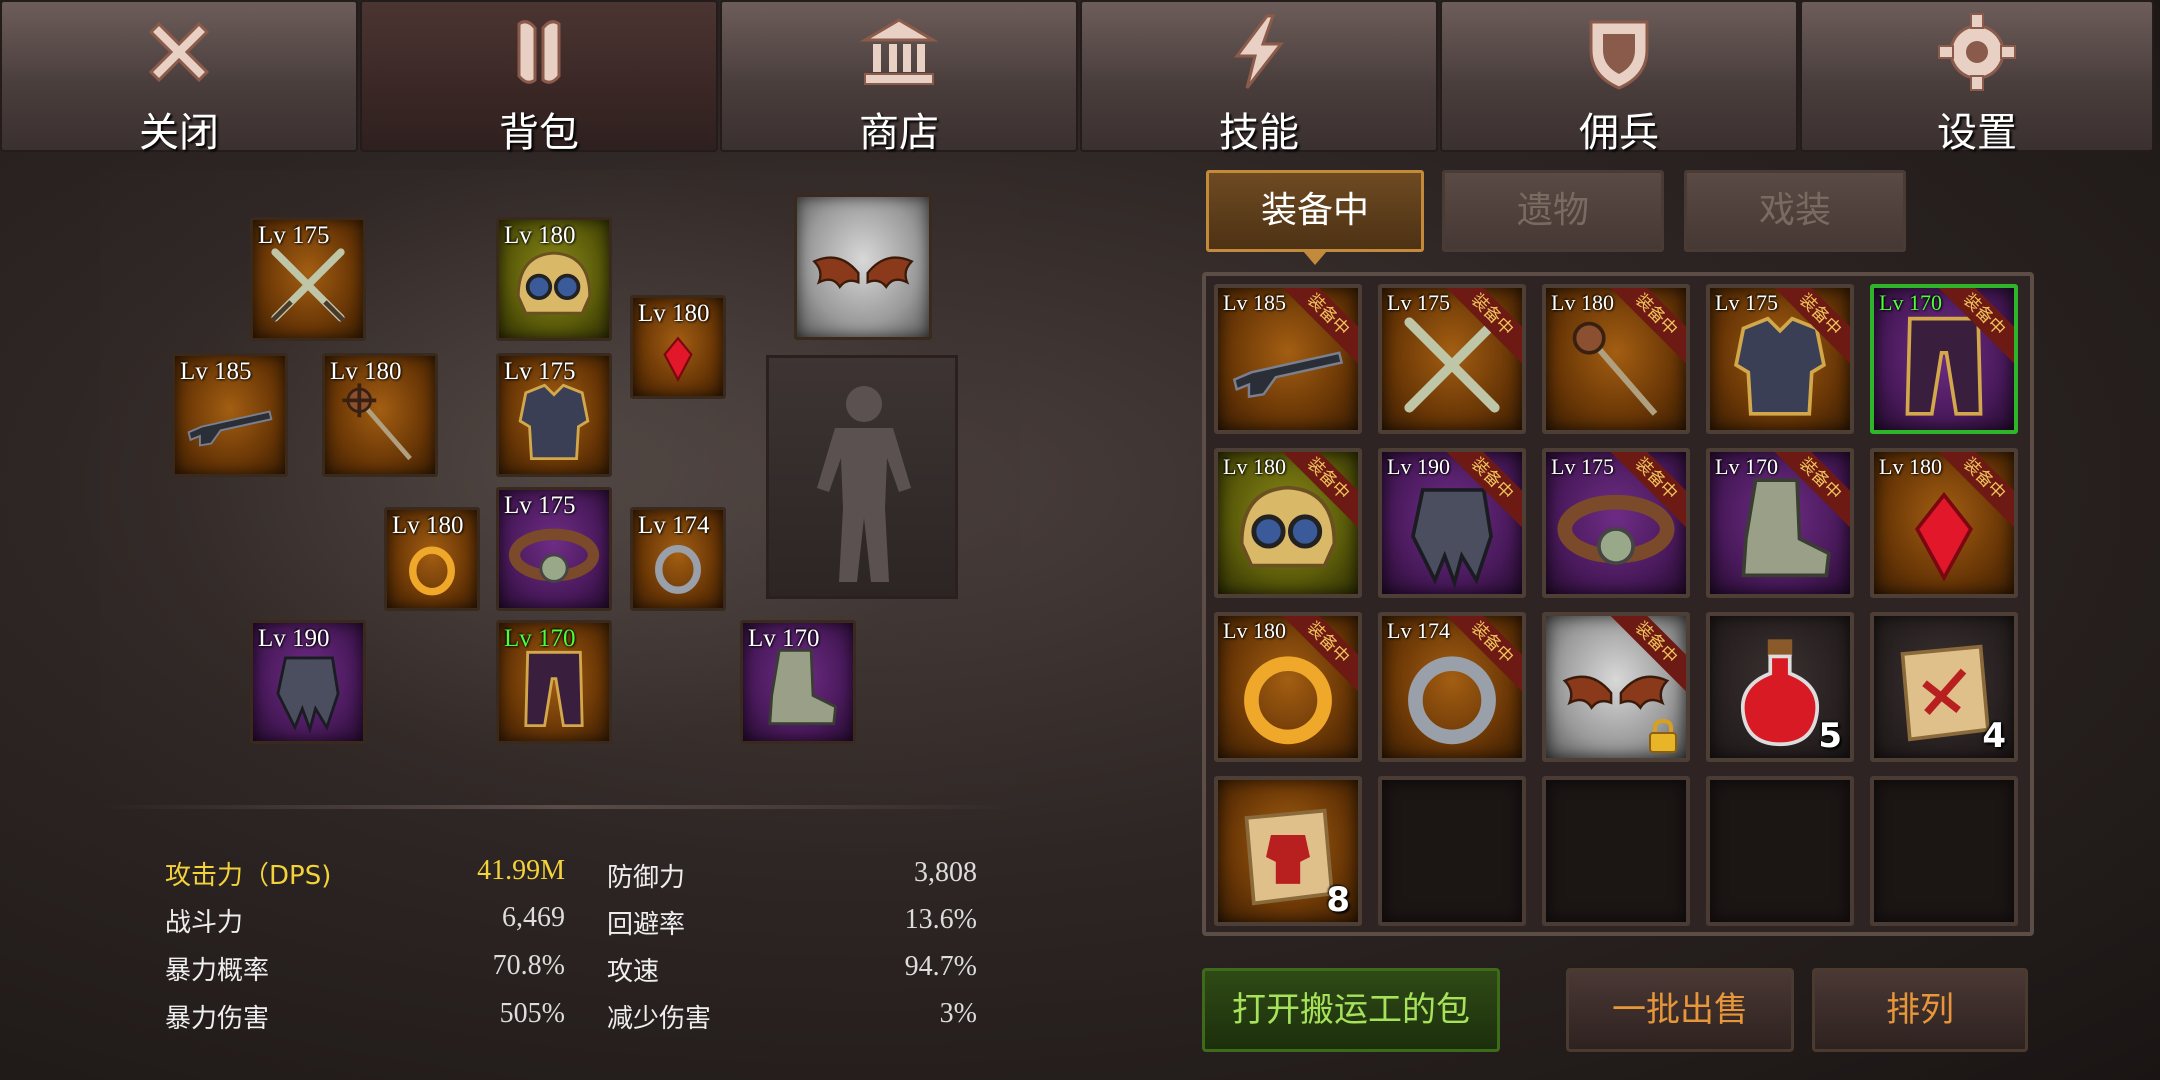 Image resolution: width=2160 pixels, height=1080 pixels. Describe the element at coordinates (1351, 1010) in the screenshot. I see `open-porter-bag-button: 打开搬运工的包` at that location.